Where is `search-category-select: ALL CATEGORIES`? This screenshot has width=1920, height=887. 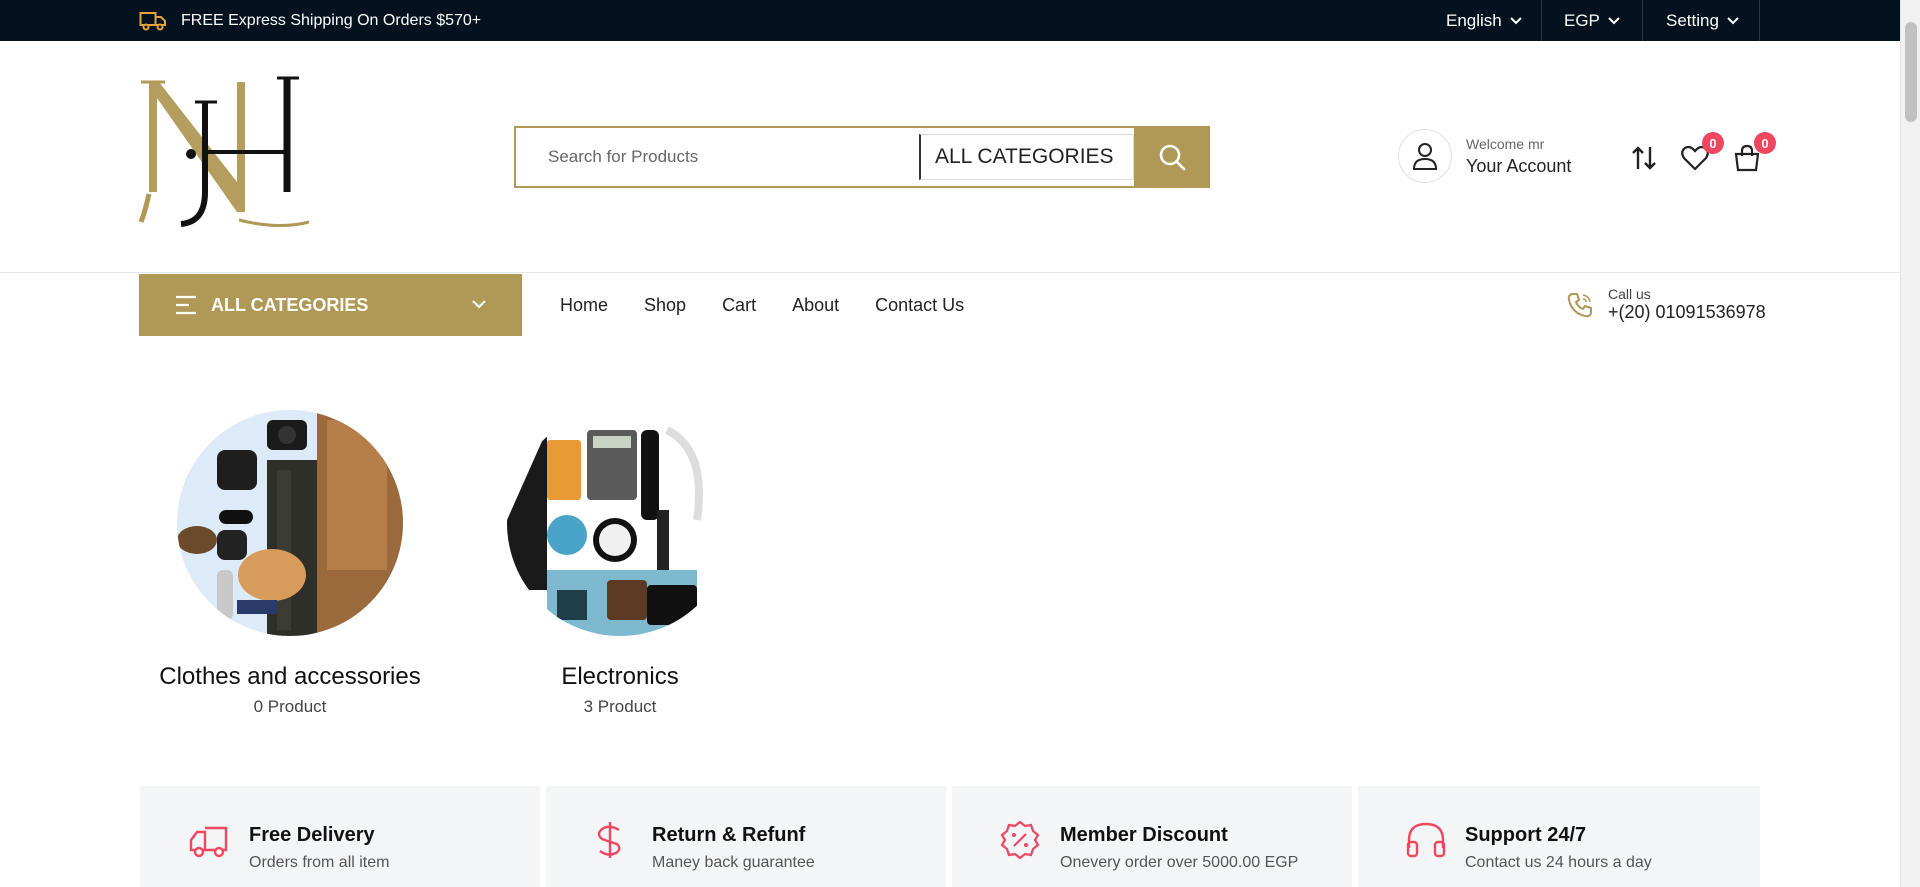
search-category-select: ALL CATEGORIES is located at coordinates (1026, 157).